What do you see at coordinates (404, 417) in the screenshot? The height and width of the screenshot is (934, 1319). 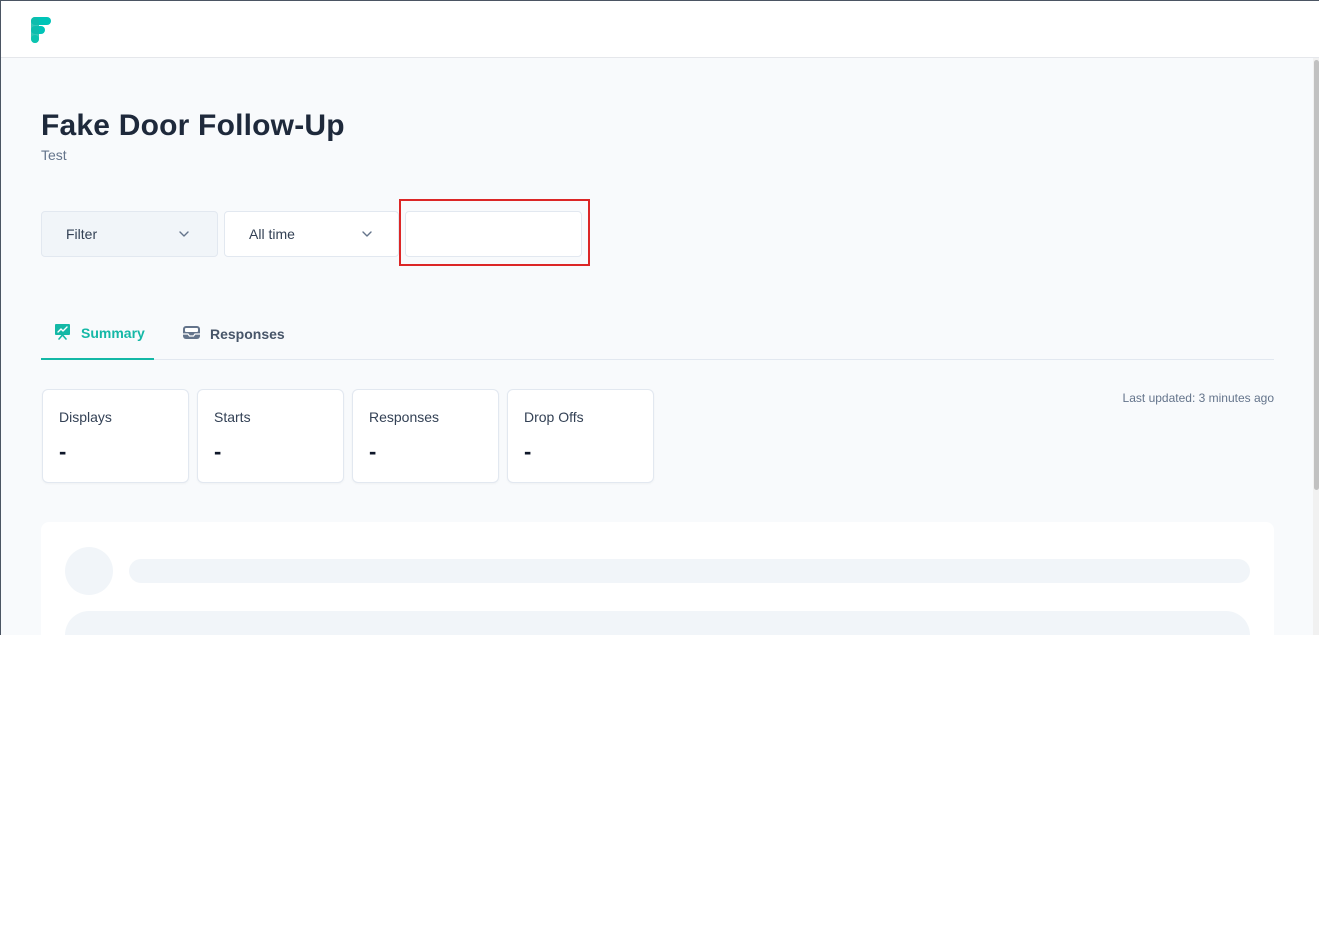 I see `stat-label: Responses` at bounding box center [404, 417].